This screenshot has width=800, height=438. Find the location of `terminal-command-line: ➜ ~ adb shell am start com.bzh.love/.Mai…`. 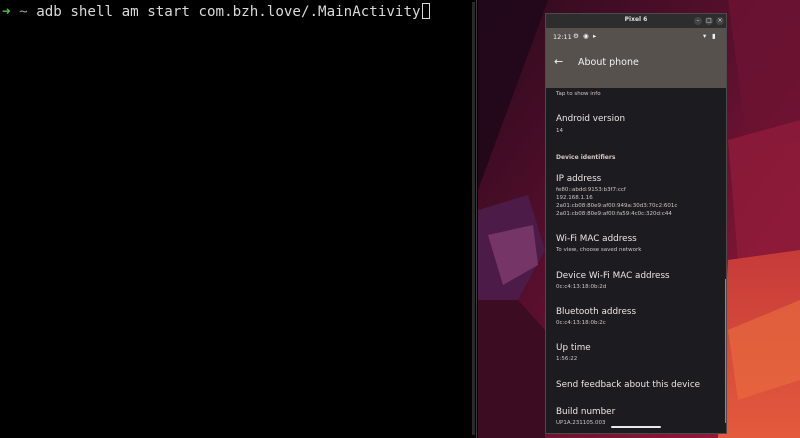

terminal-command-line: ➜ ~ adb shell am start com.bzh.love/.Mai… is located at coordinates (216, 12).